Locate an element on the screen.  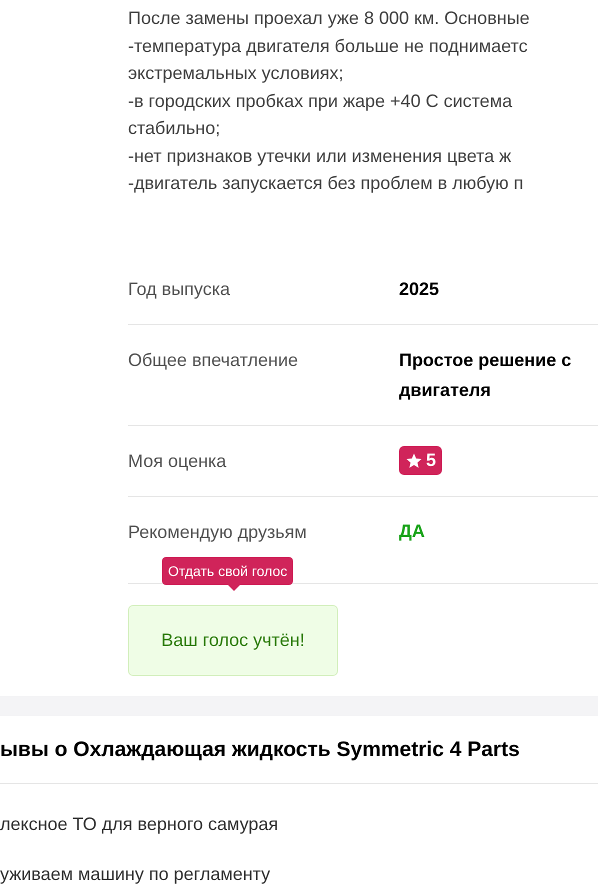
related-heading: ывы о Охлаждающая жидкость Symmetric 4 Parts is located at coordinates (299, 750).